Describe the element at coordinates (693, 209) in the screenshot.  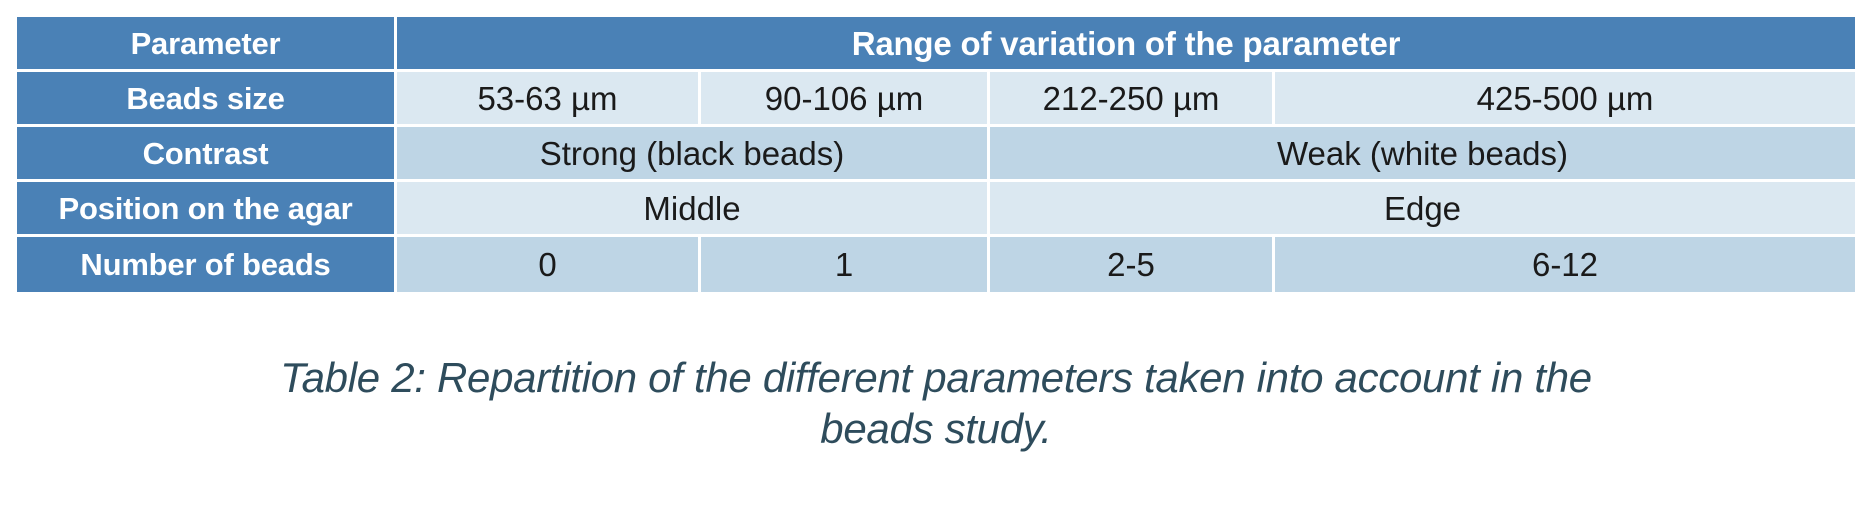
I see `cell-position-middle: Middle` at that location.